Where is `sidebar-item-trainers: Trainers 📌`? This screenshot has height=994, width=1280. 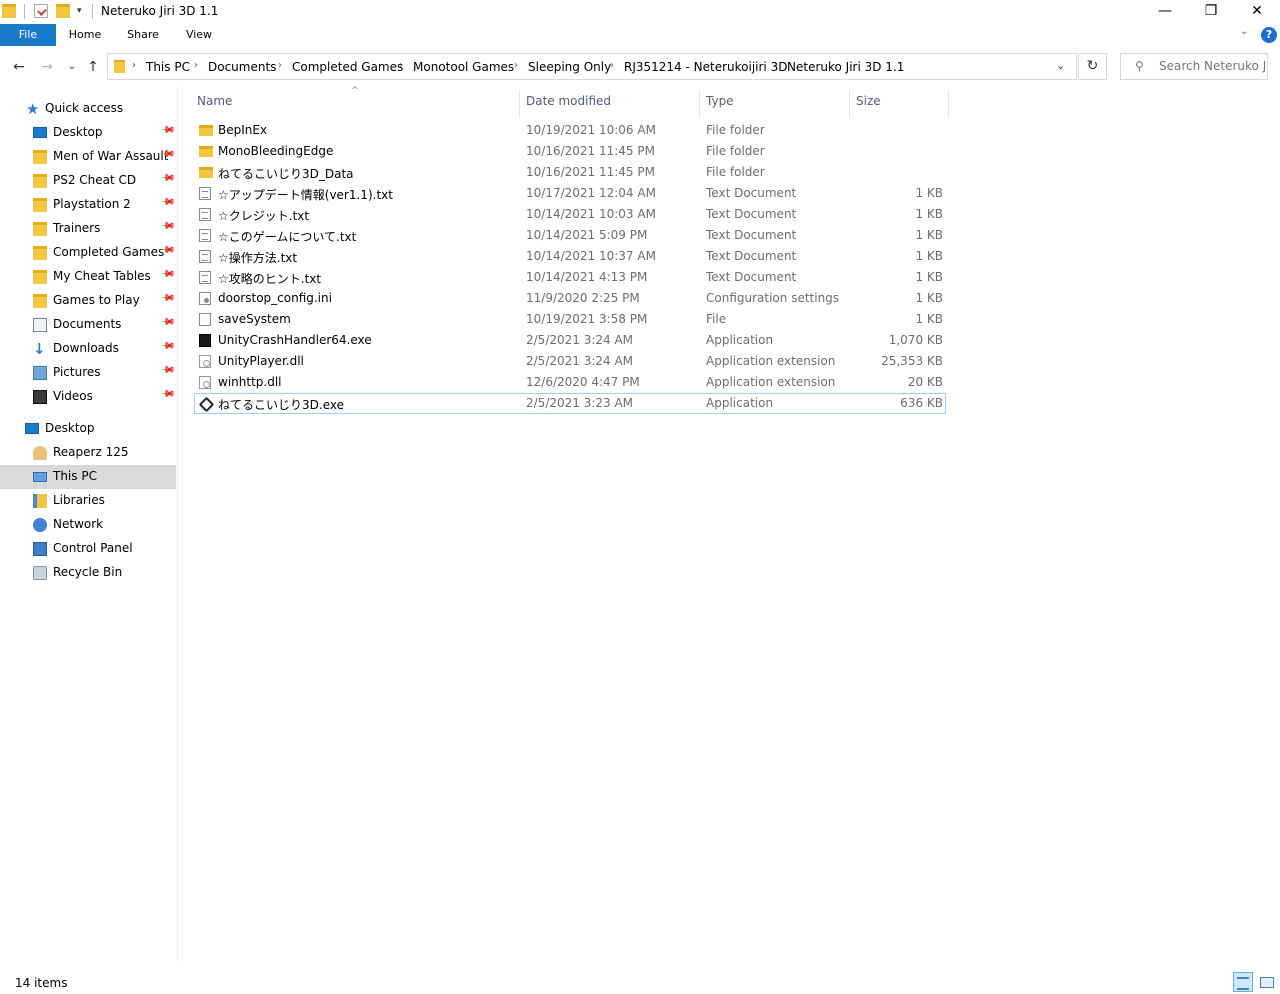 sidebar-item-trainers: Trainers 📌 is located at coordinates (88, 229).